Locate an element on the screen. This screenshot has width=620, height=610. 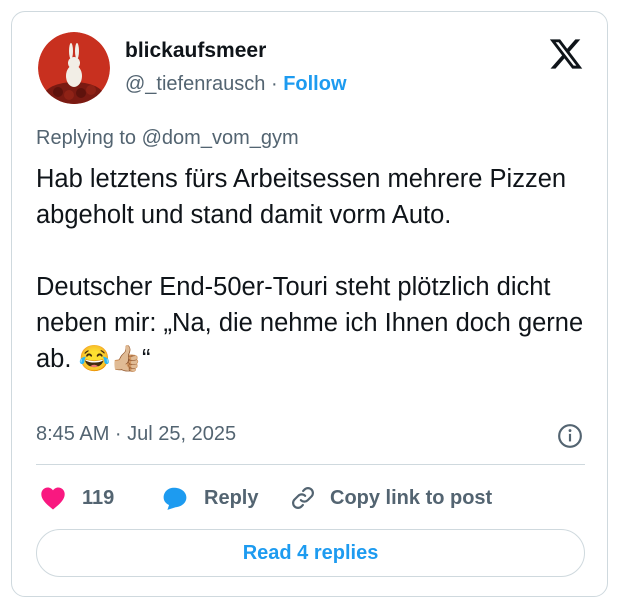
replying-to: Replying to @dom_vom_gym is located at coordinates (167, 138).